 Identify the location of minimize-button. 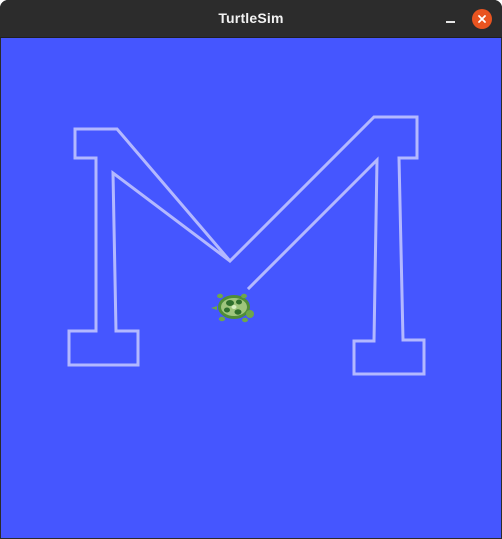
(450, 19).